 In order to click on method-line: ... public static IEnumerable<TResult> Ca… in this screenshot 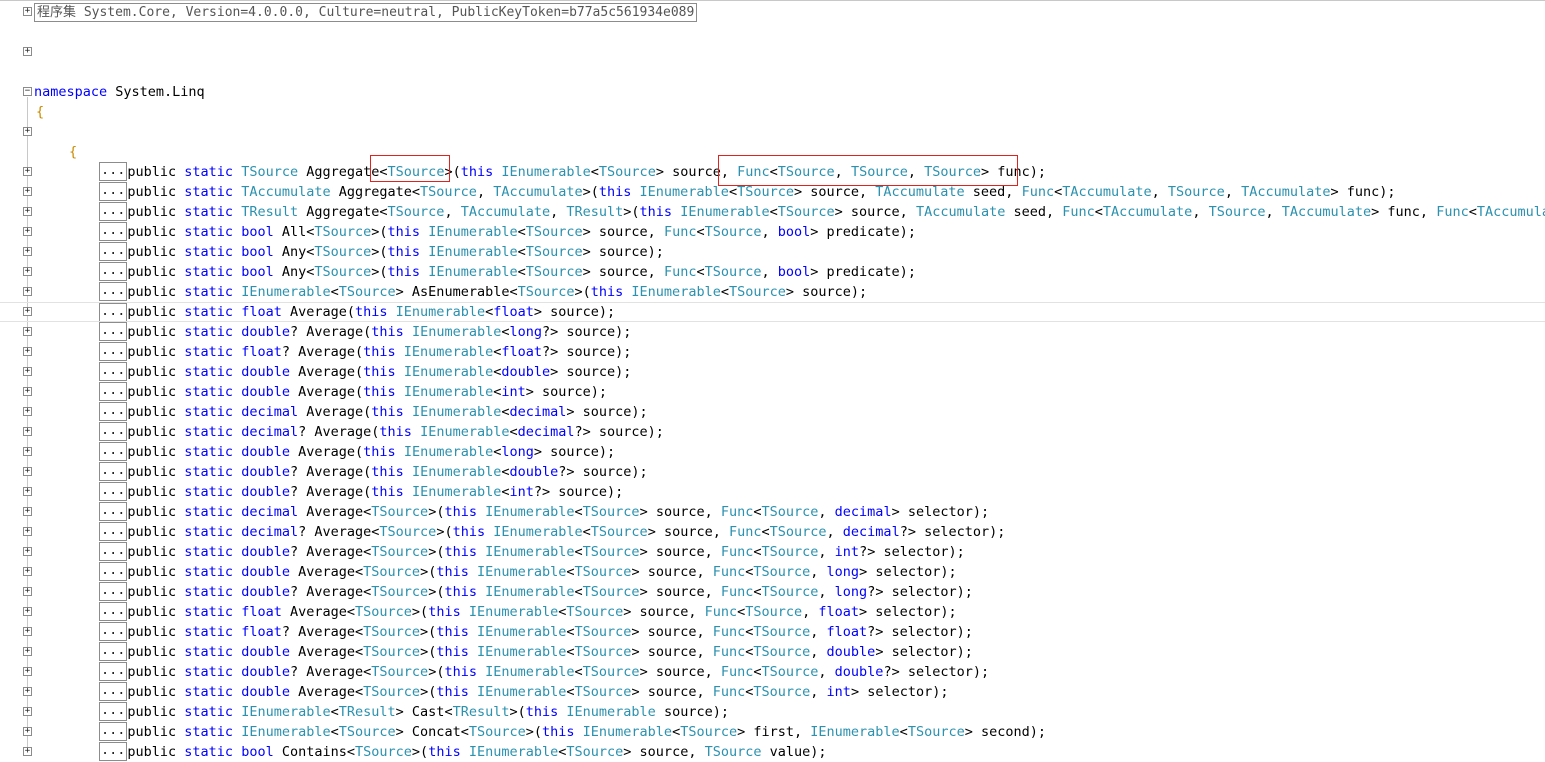, I will do `click(772, 712)`.